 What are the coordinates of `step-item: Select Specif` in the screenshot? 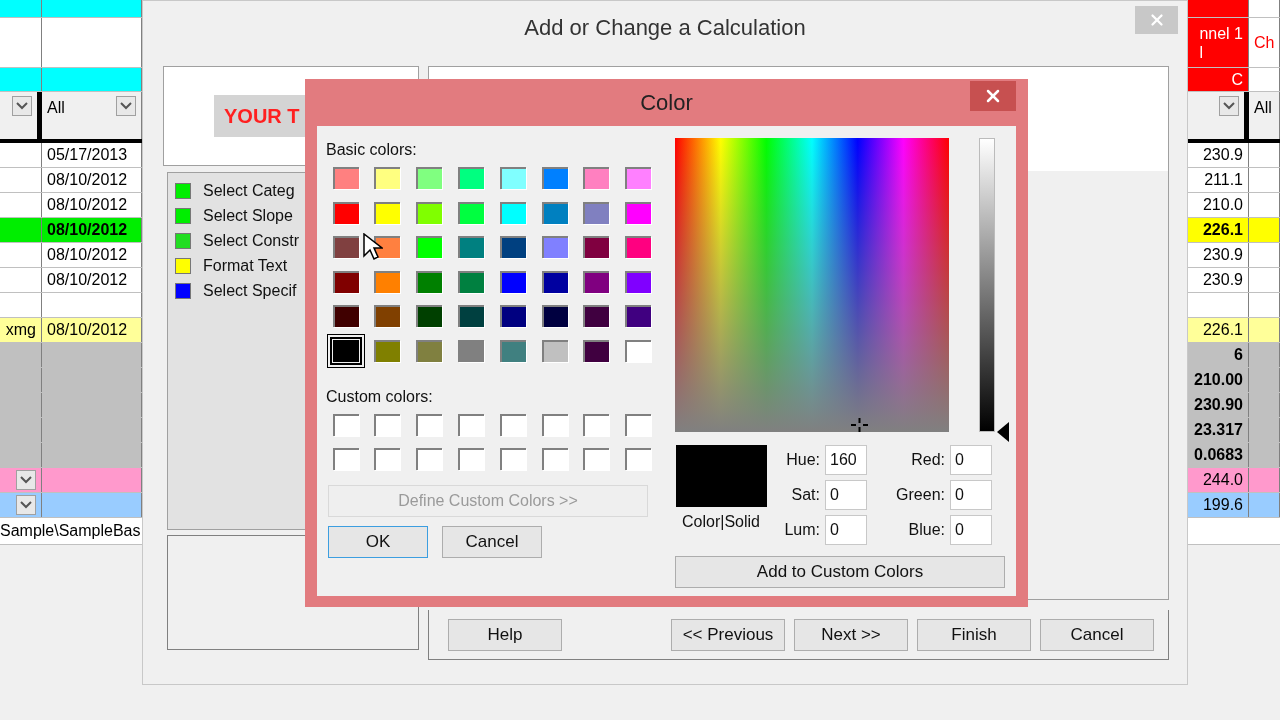 It's located at (250, 290).